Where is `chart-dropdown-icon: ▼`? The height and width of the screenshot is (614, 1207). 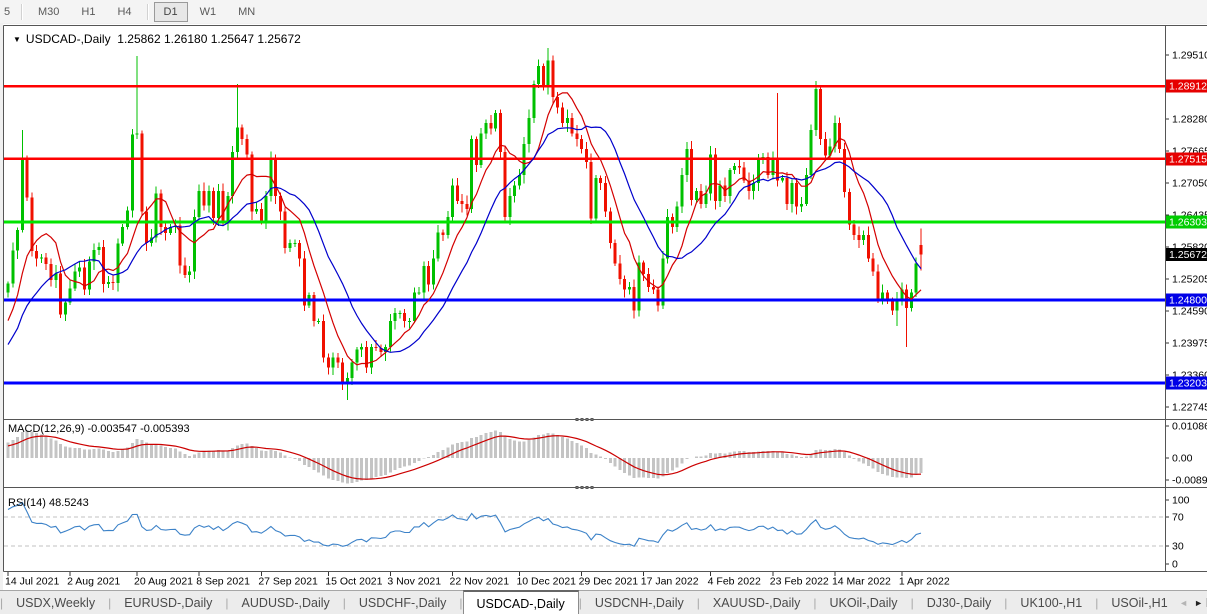
chart-dropdown-icon: ▼ is located at coordinates (17, 39).